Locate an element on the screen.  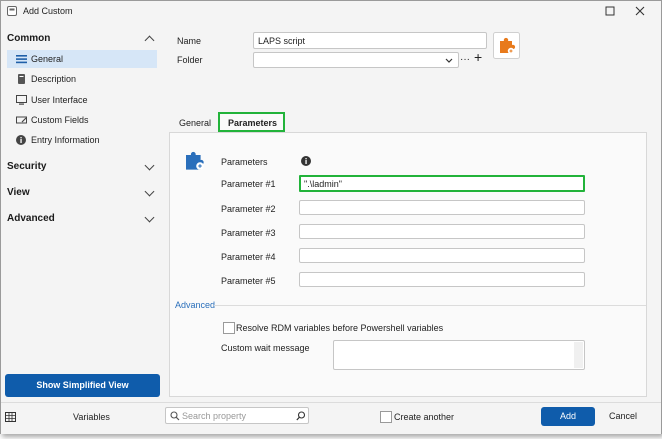
entry-icon is located at coordinates (506, 45).